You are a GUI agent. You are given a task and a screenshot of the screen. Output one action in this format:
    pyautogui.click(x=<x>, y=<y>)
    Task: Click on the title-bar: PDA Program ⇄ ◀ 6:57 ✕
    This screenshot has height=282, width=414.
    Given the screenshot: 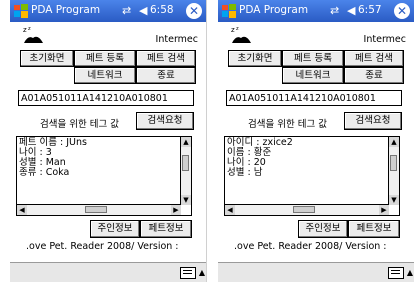 What is the action you would take?
    pyautogui.click(x=316, y=11)
    